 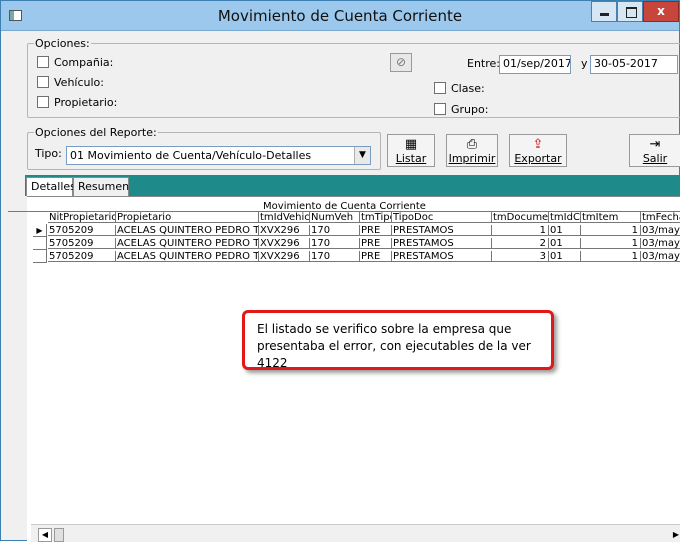 I want to click on exportar-label: Exportar, so click(x=538, y=158).